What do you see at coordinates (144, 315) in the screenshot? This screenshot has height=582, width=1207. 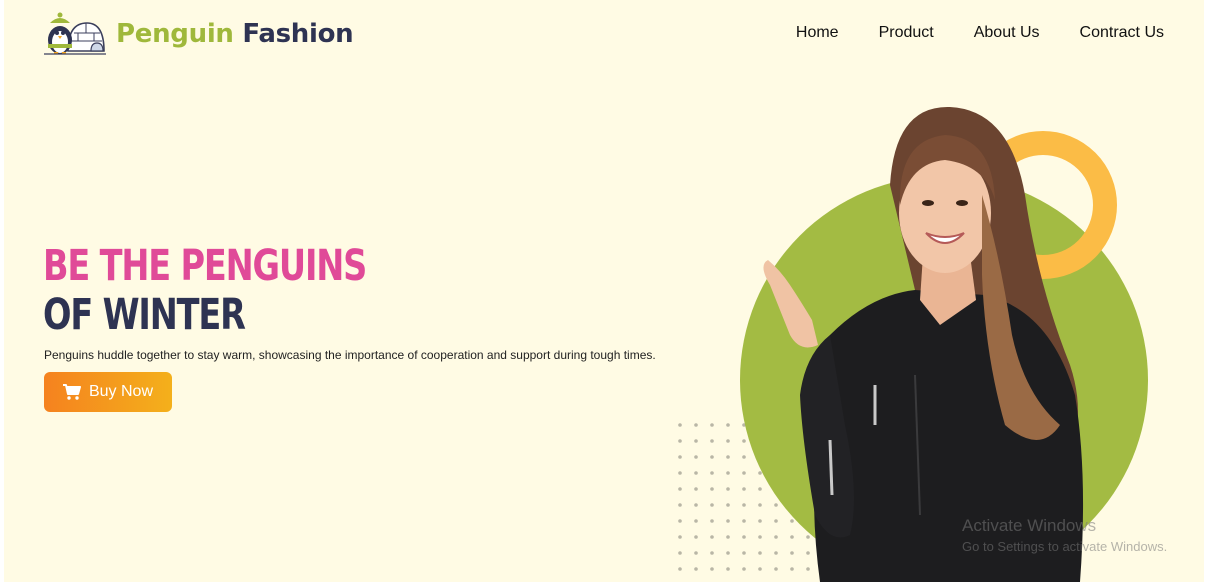 I see `hero-title-line2: OF WINTER` at bounding box center [144, 315].